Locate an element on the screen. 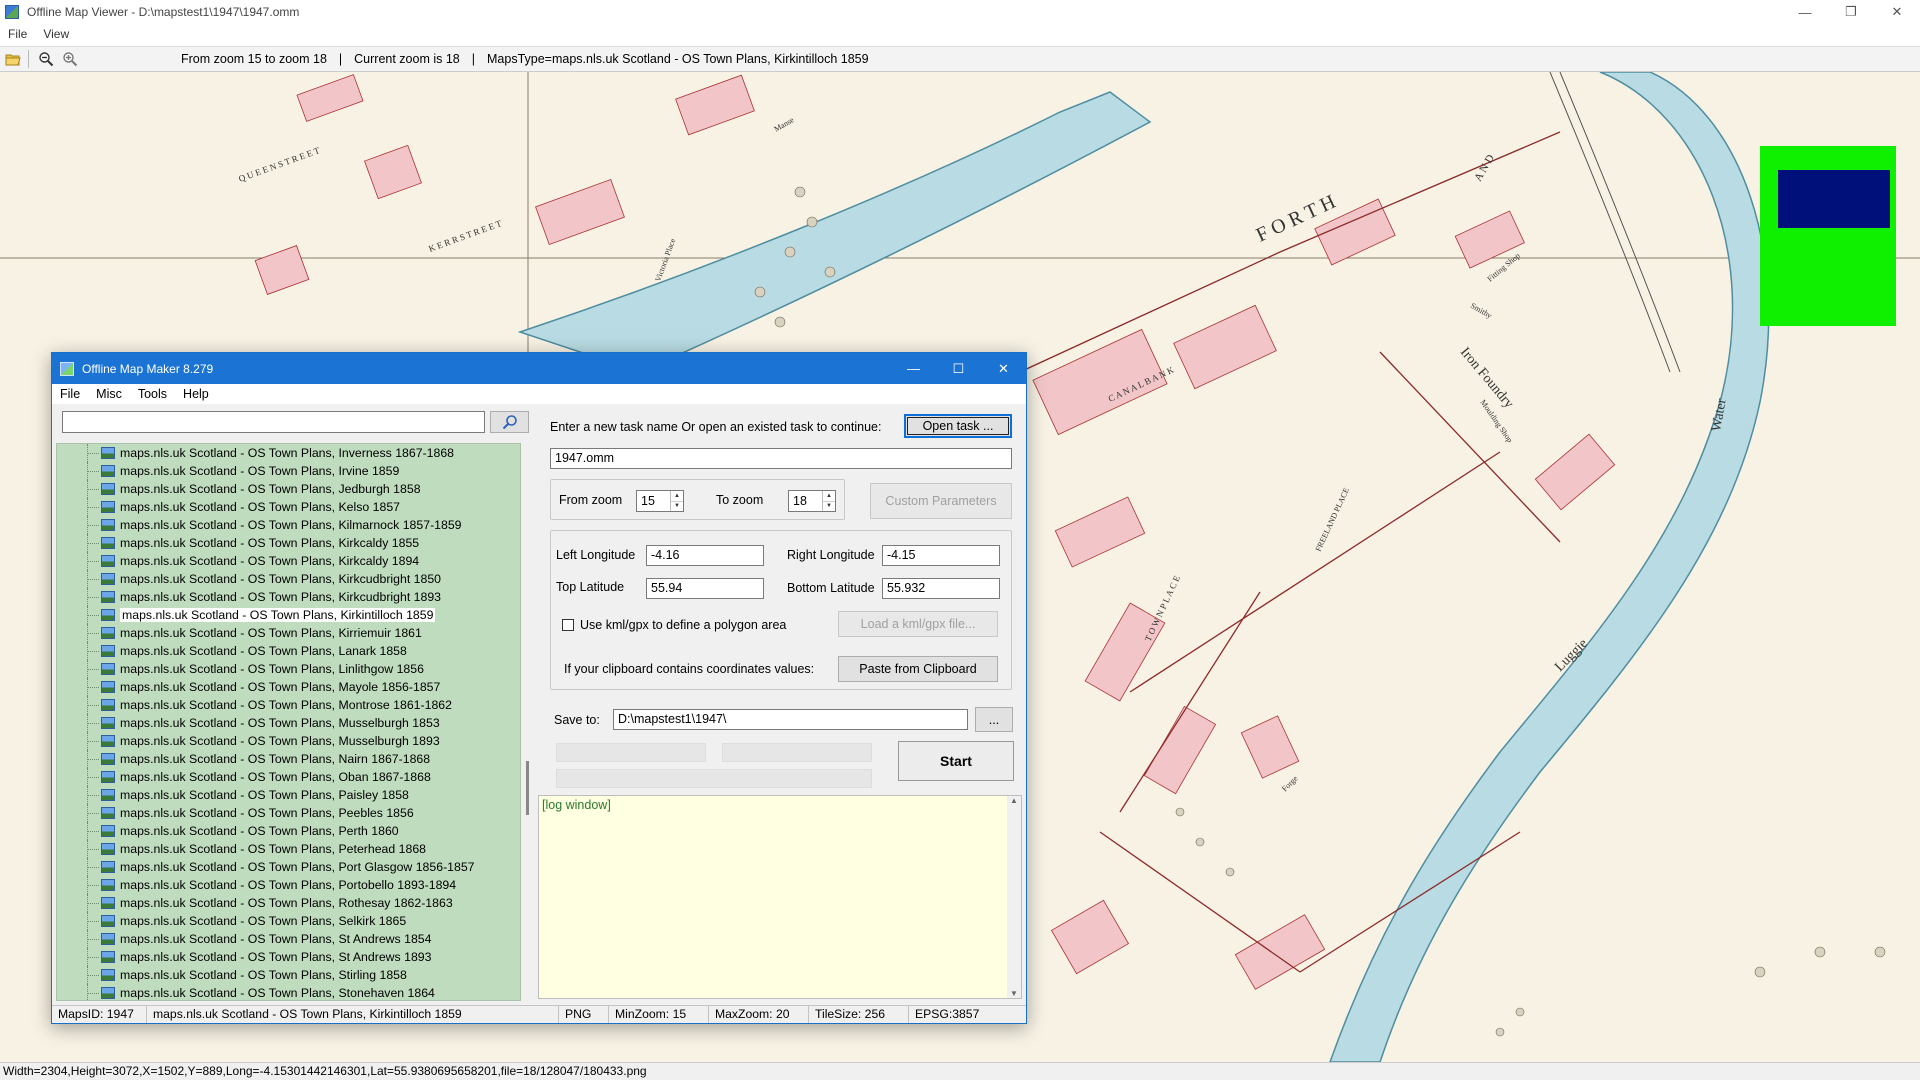 This screenshot has height=1080, width=1920. save-to-input: D:\mapstest1\1947\ is located at coordinates (790, 719).